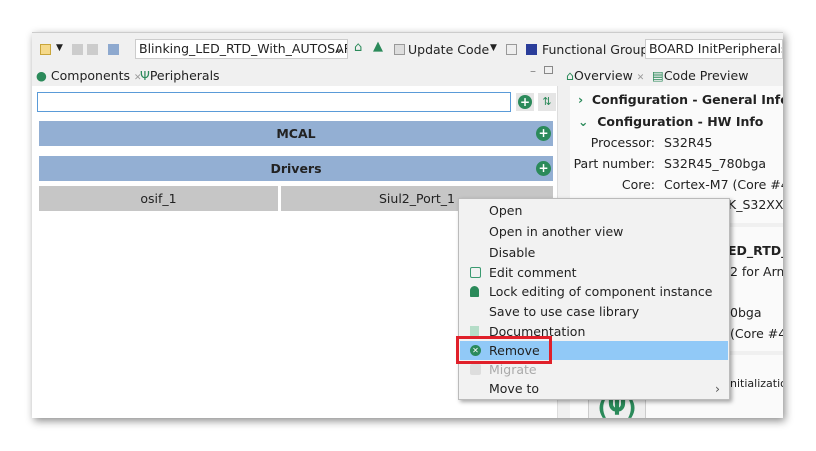 This screenshot has width=816, height=451. I want to click on tab-overview: ⌂Overview ✕, so click(605, 75).